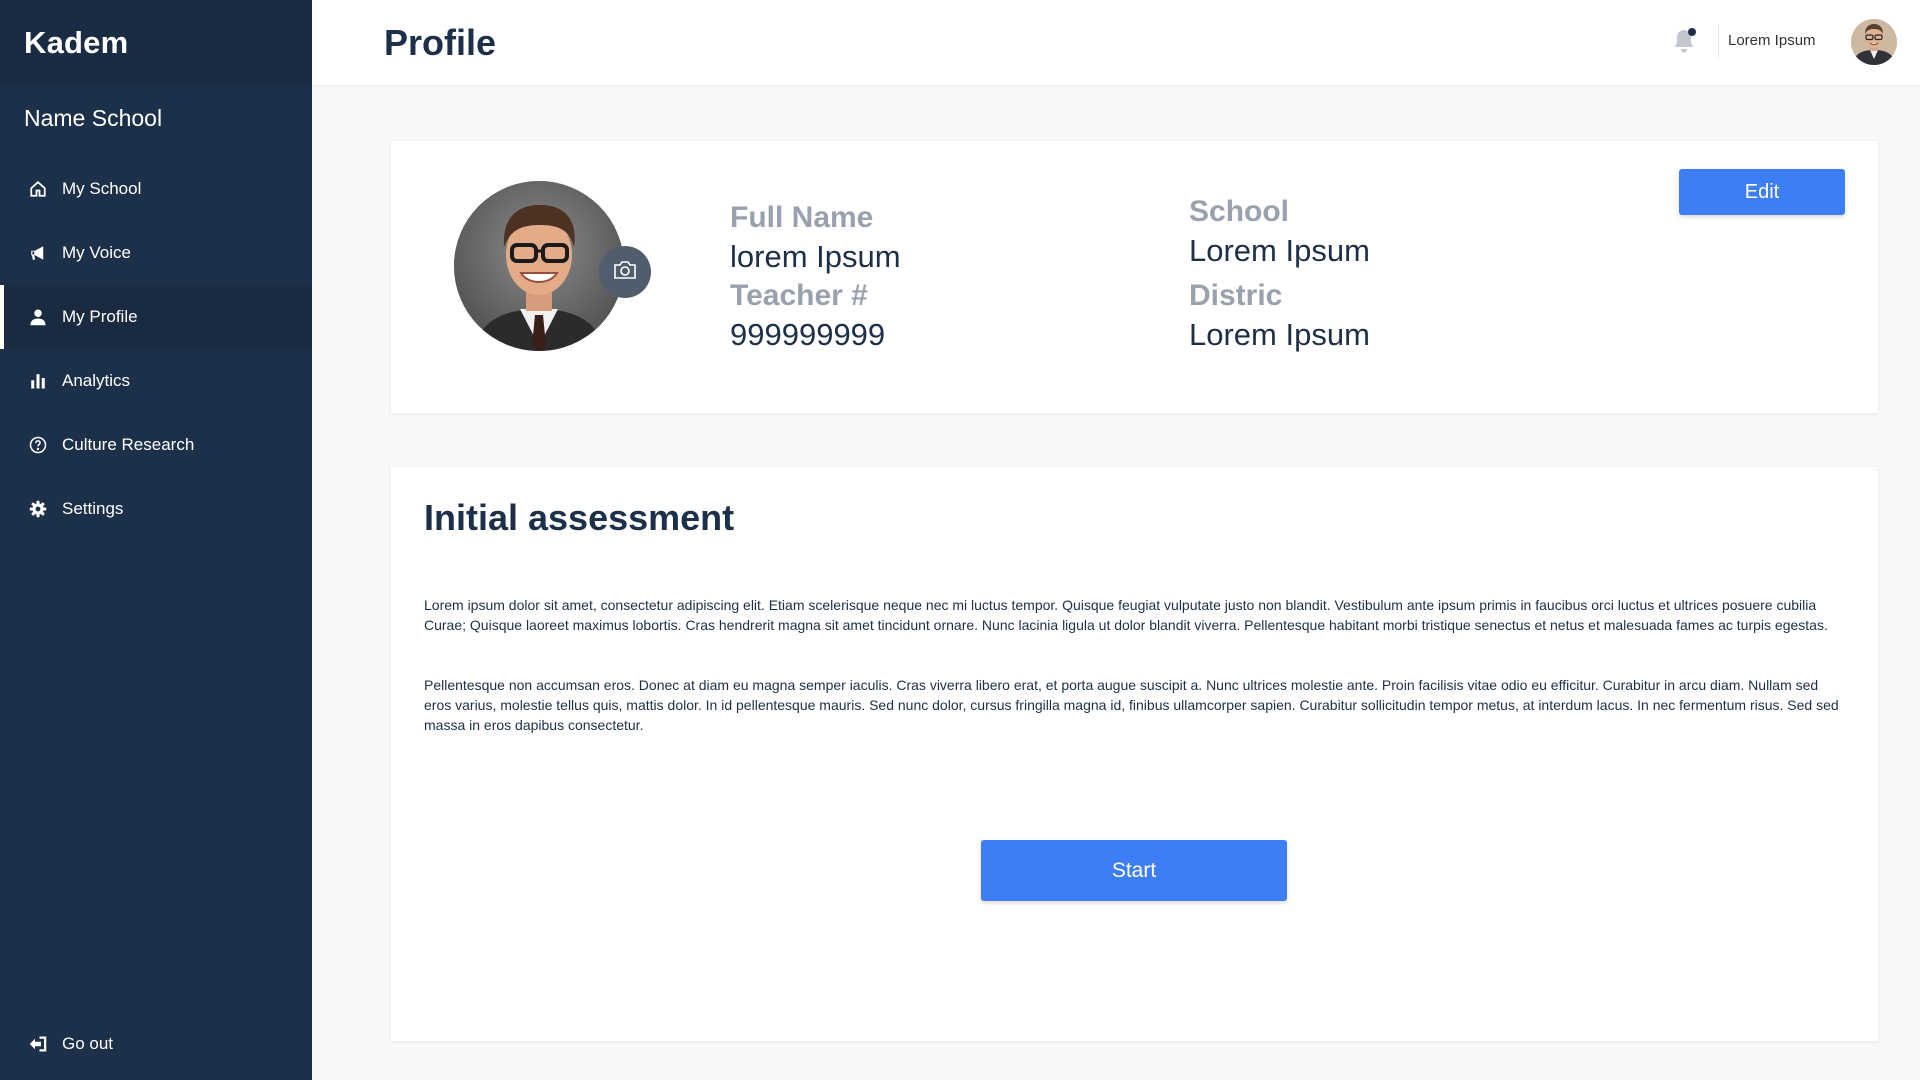 This screenshot has width=1920, height=1080. What do you see at coordinates (1874, 42) in the screenshot?
I see `avatar` at bounding box center [1874, 42].